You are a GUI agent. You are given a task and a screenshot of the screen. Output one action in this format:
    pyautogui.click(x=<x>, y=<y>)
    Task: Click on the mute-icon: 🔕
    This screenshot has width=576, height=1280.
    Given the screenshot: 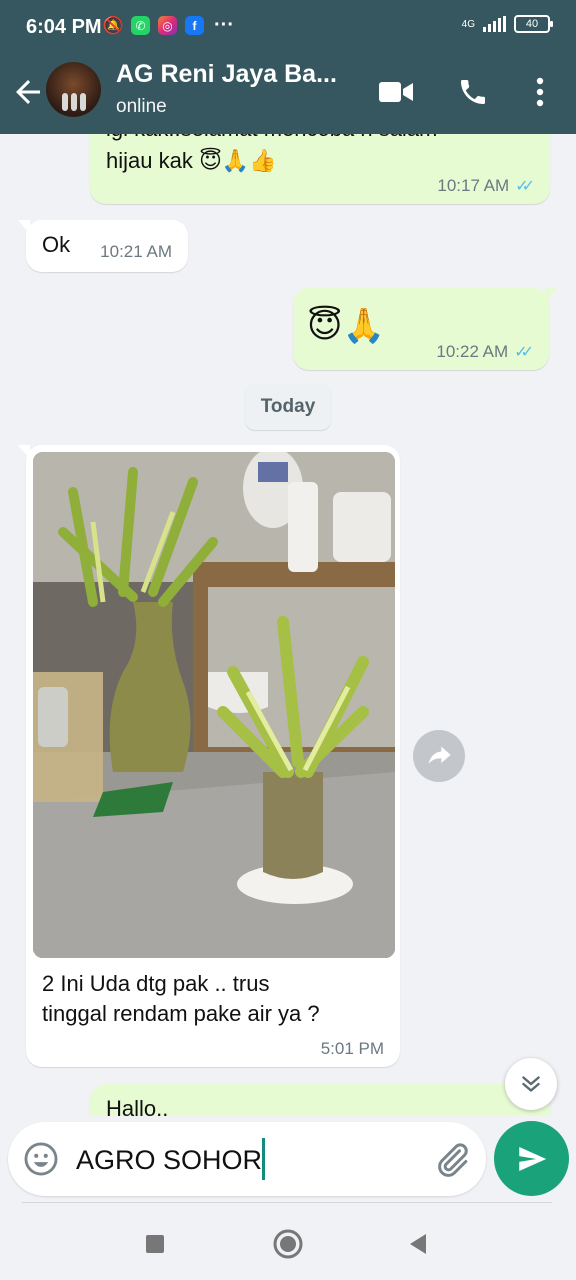 What is the action you would take?
    pyautogui.click(x=113, y=25)
    